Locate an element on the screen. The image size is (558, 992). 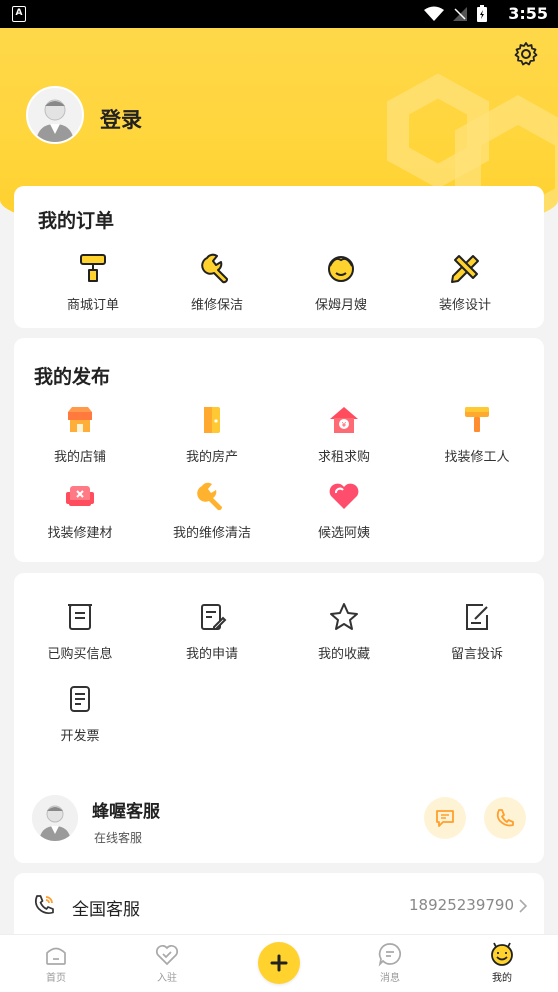
house-yen-icon: ¥ is located at coordinates (344, 420).